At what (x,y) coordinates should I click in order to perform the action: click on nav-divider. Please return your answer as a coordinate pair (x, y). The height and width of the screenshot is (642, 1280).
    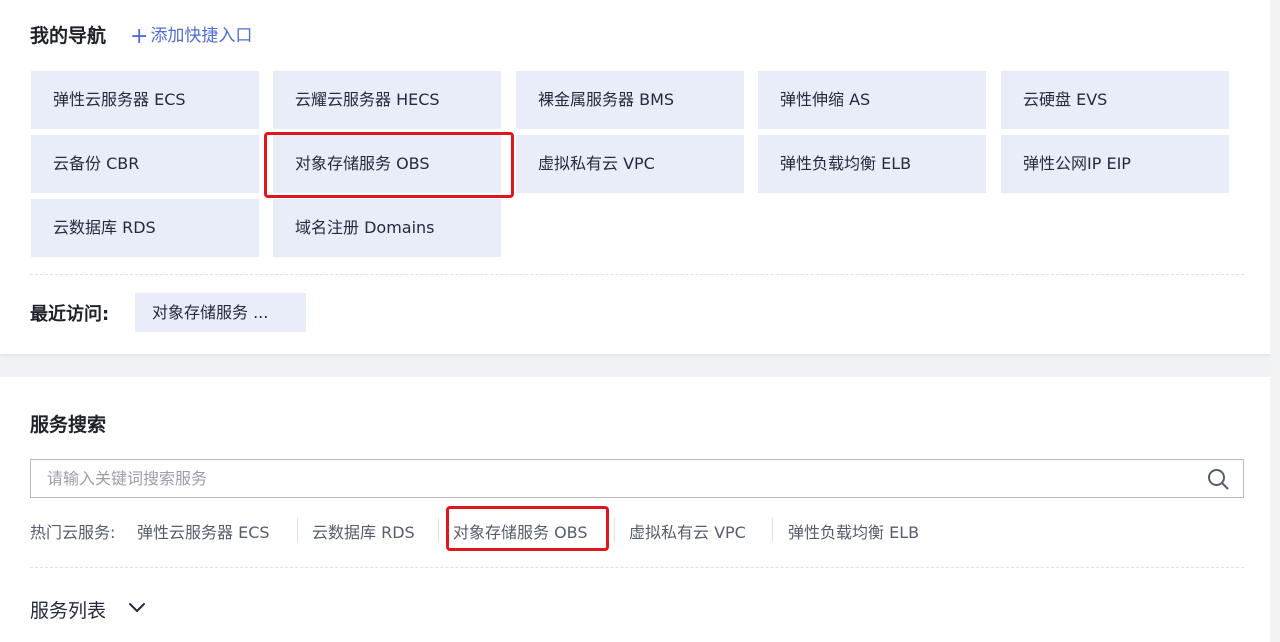
    Looking at the image, I should click on (637, 274).